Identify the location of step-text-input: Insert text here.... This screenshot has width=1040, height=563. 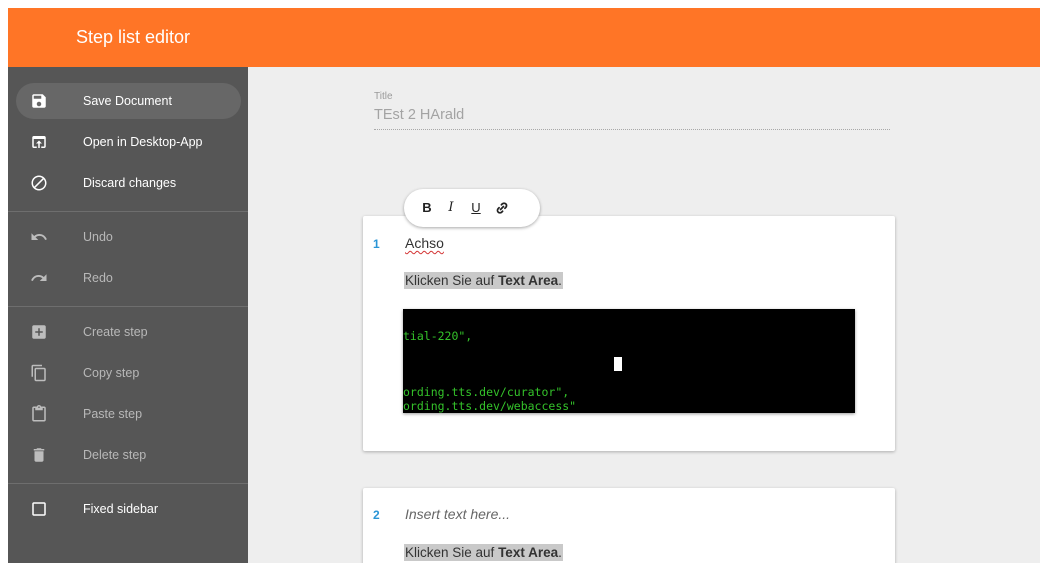
(457, 514).